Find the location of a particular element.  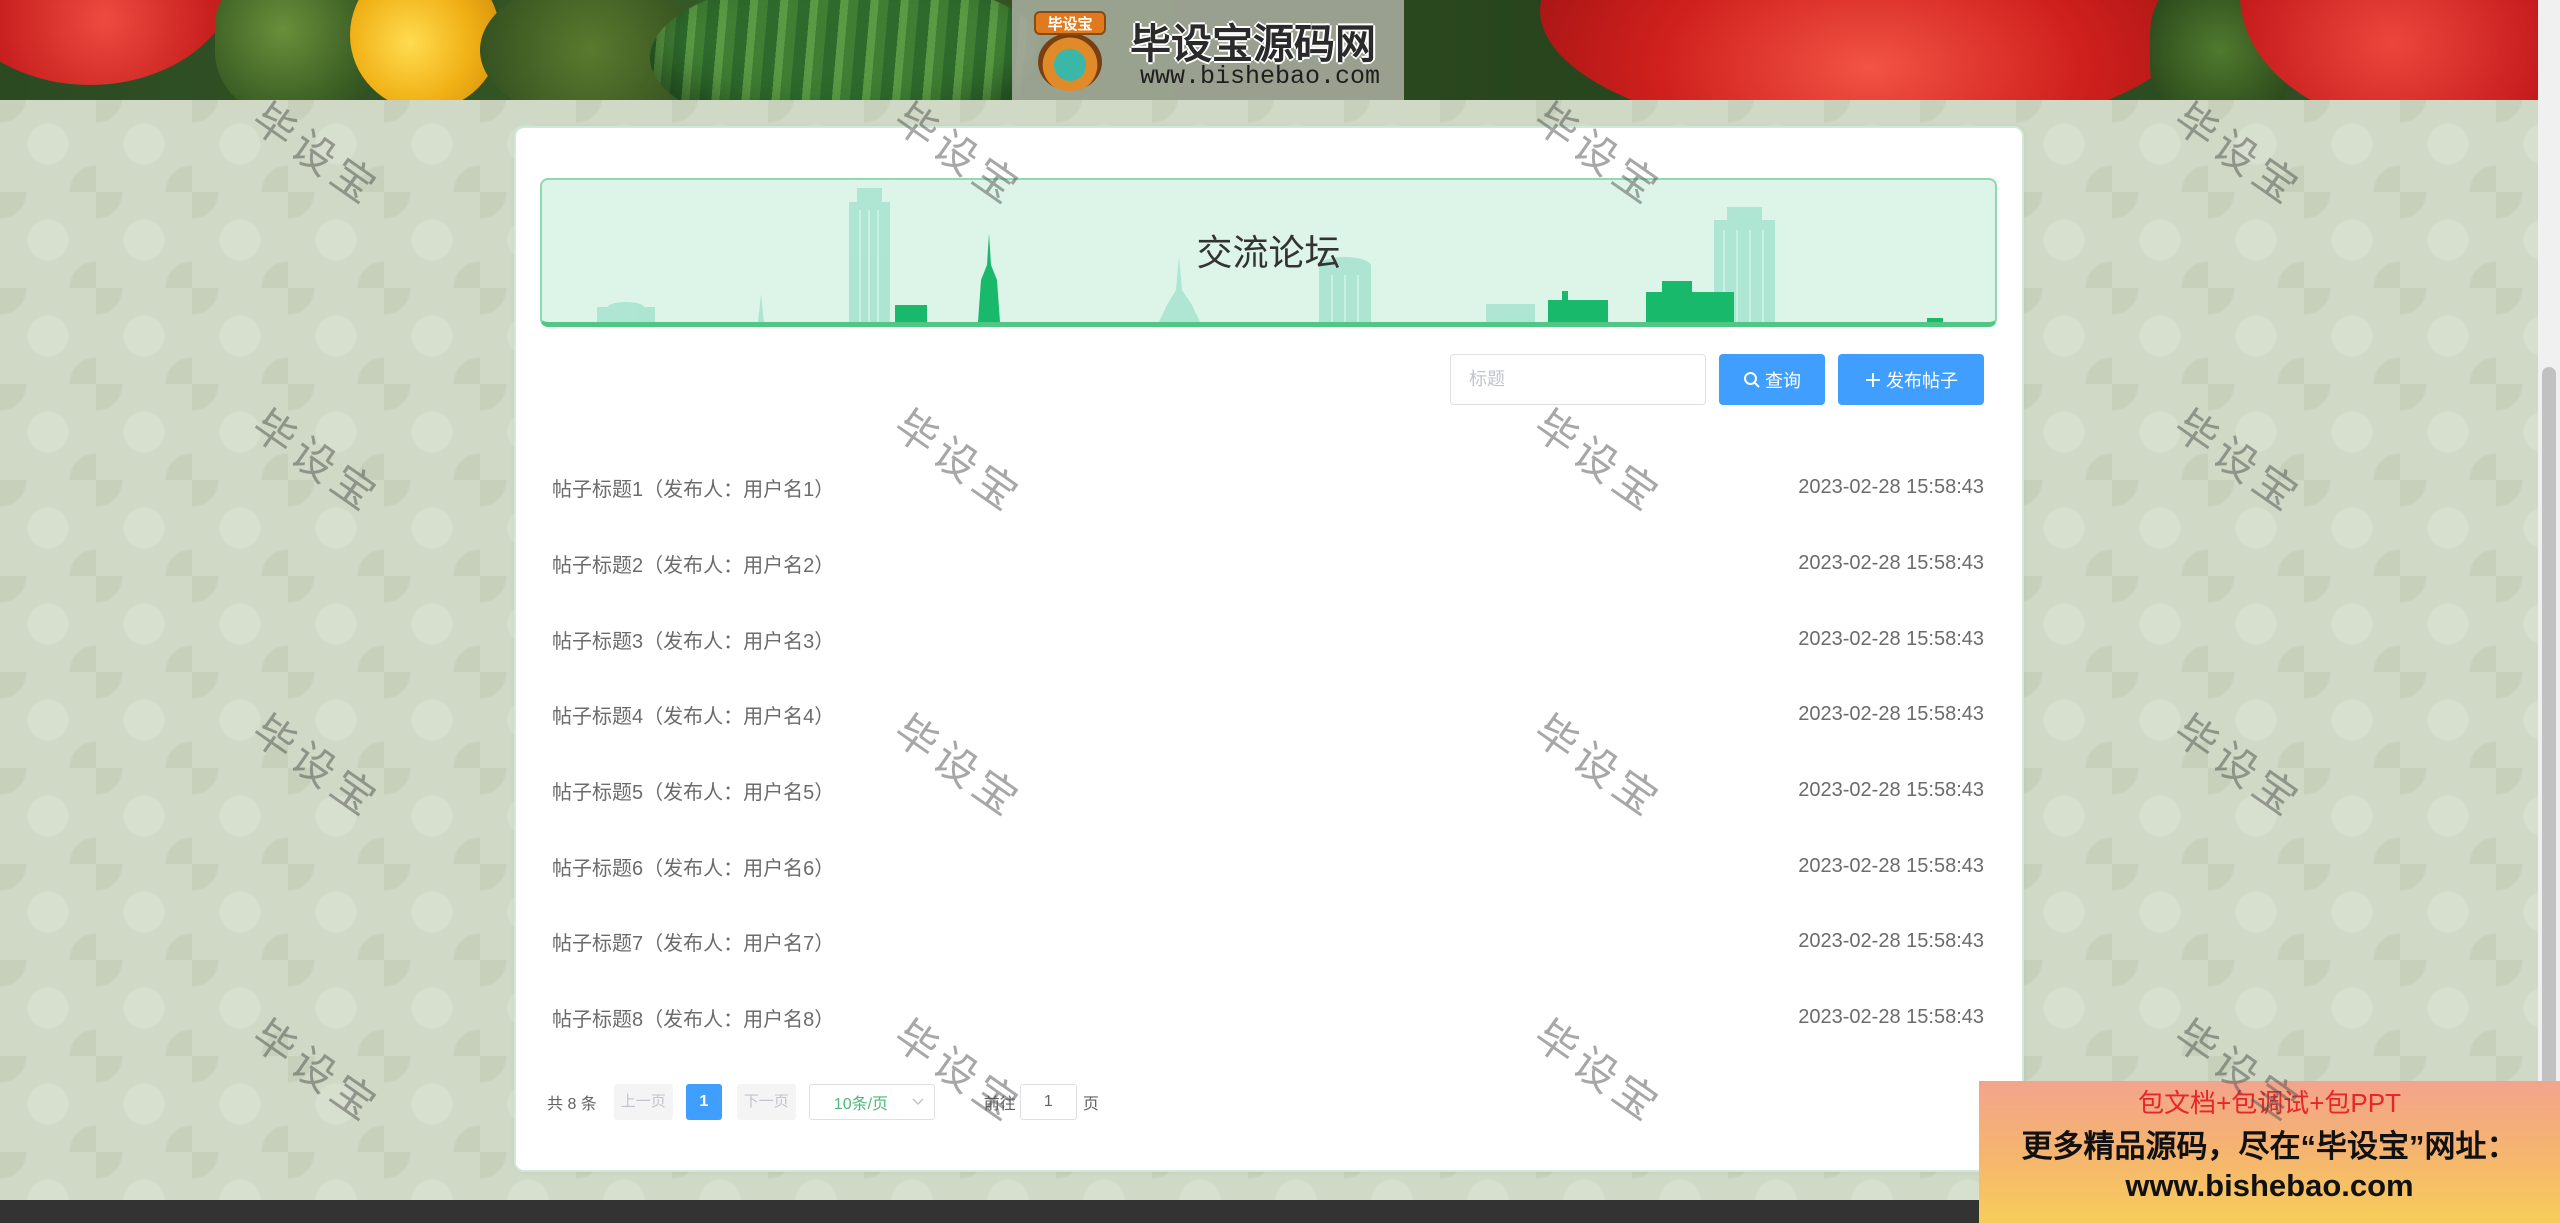

vertical-scrollbar is located at coordinates (2549, 611).